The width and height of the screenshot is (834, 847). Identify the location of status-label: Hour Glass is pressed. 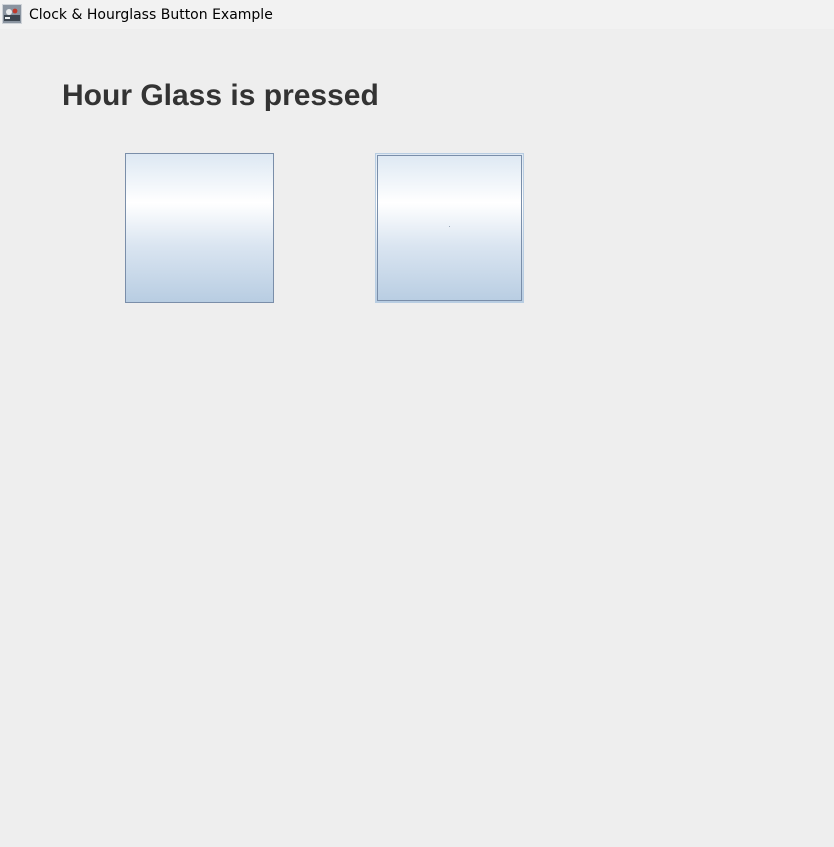
(220, 95).